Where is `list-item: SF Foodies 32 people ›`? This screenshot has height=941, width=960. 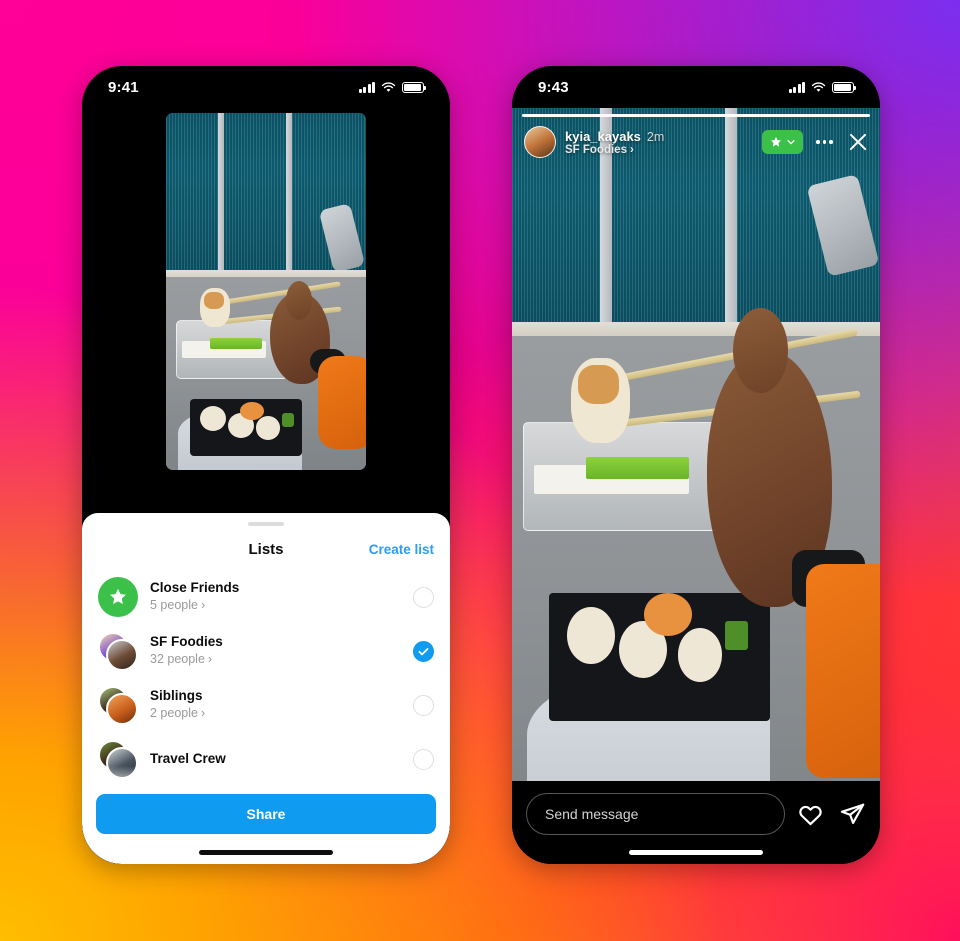 list-item: SF Foodies 32 people › is located at coordinates (266, 651).